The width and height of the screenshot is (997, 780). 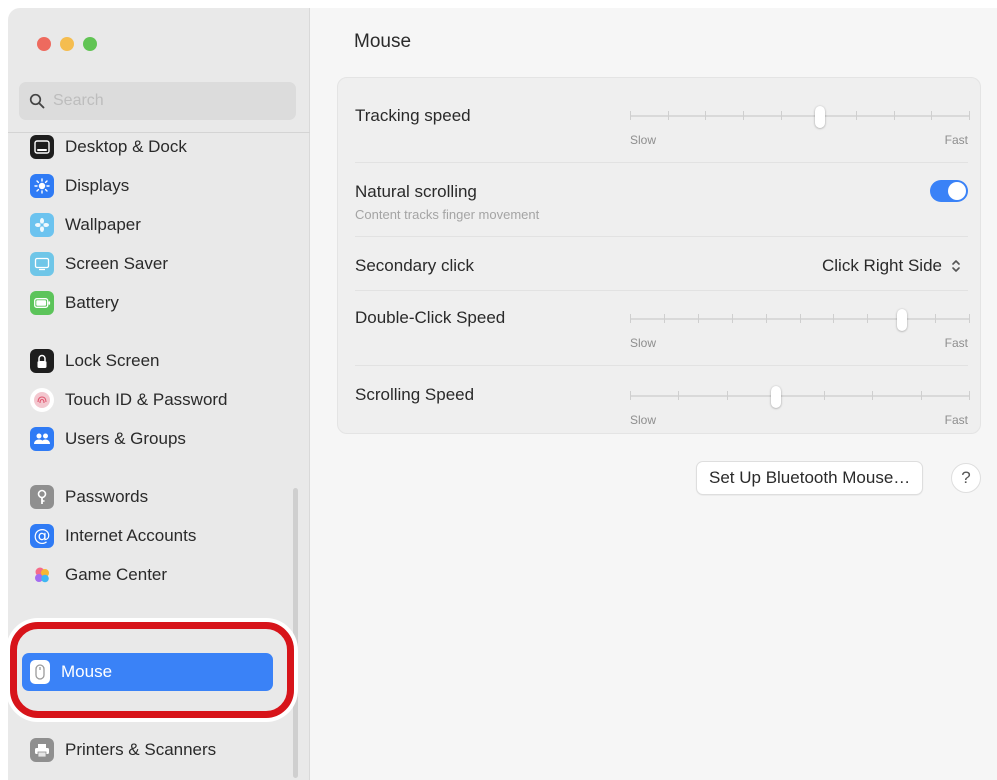 What do you see at coordinates (42, 361) in the screenshot?
I see `lock-icon` at bounding box center [42, 361].